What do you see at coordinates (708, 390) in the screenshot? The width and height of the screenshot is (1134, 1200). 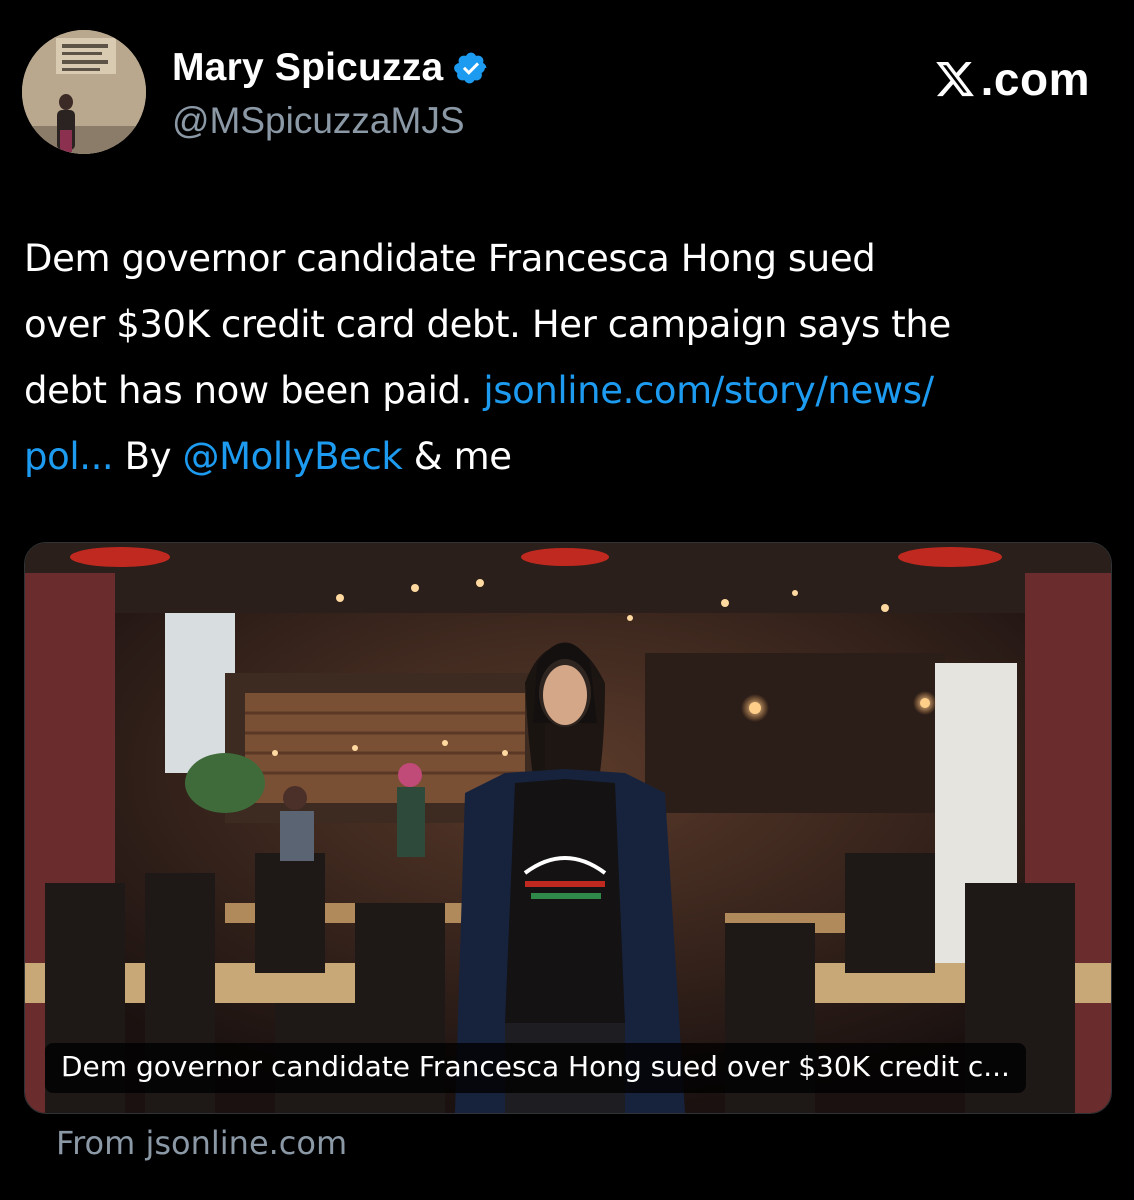 I see `article-link: jsonline.com/story/news/` at bounding box center [708, 390].